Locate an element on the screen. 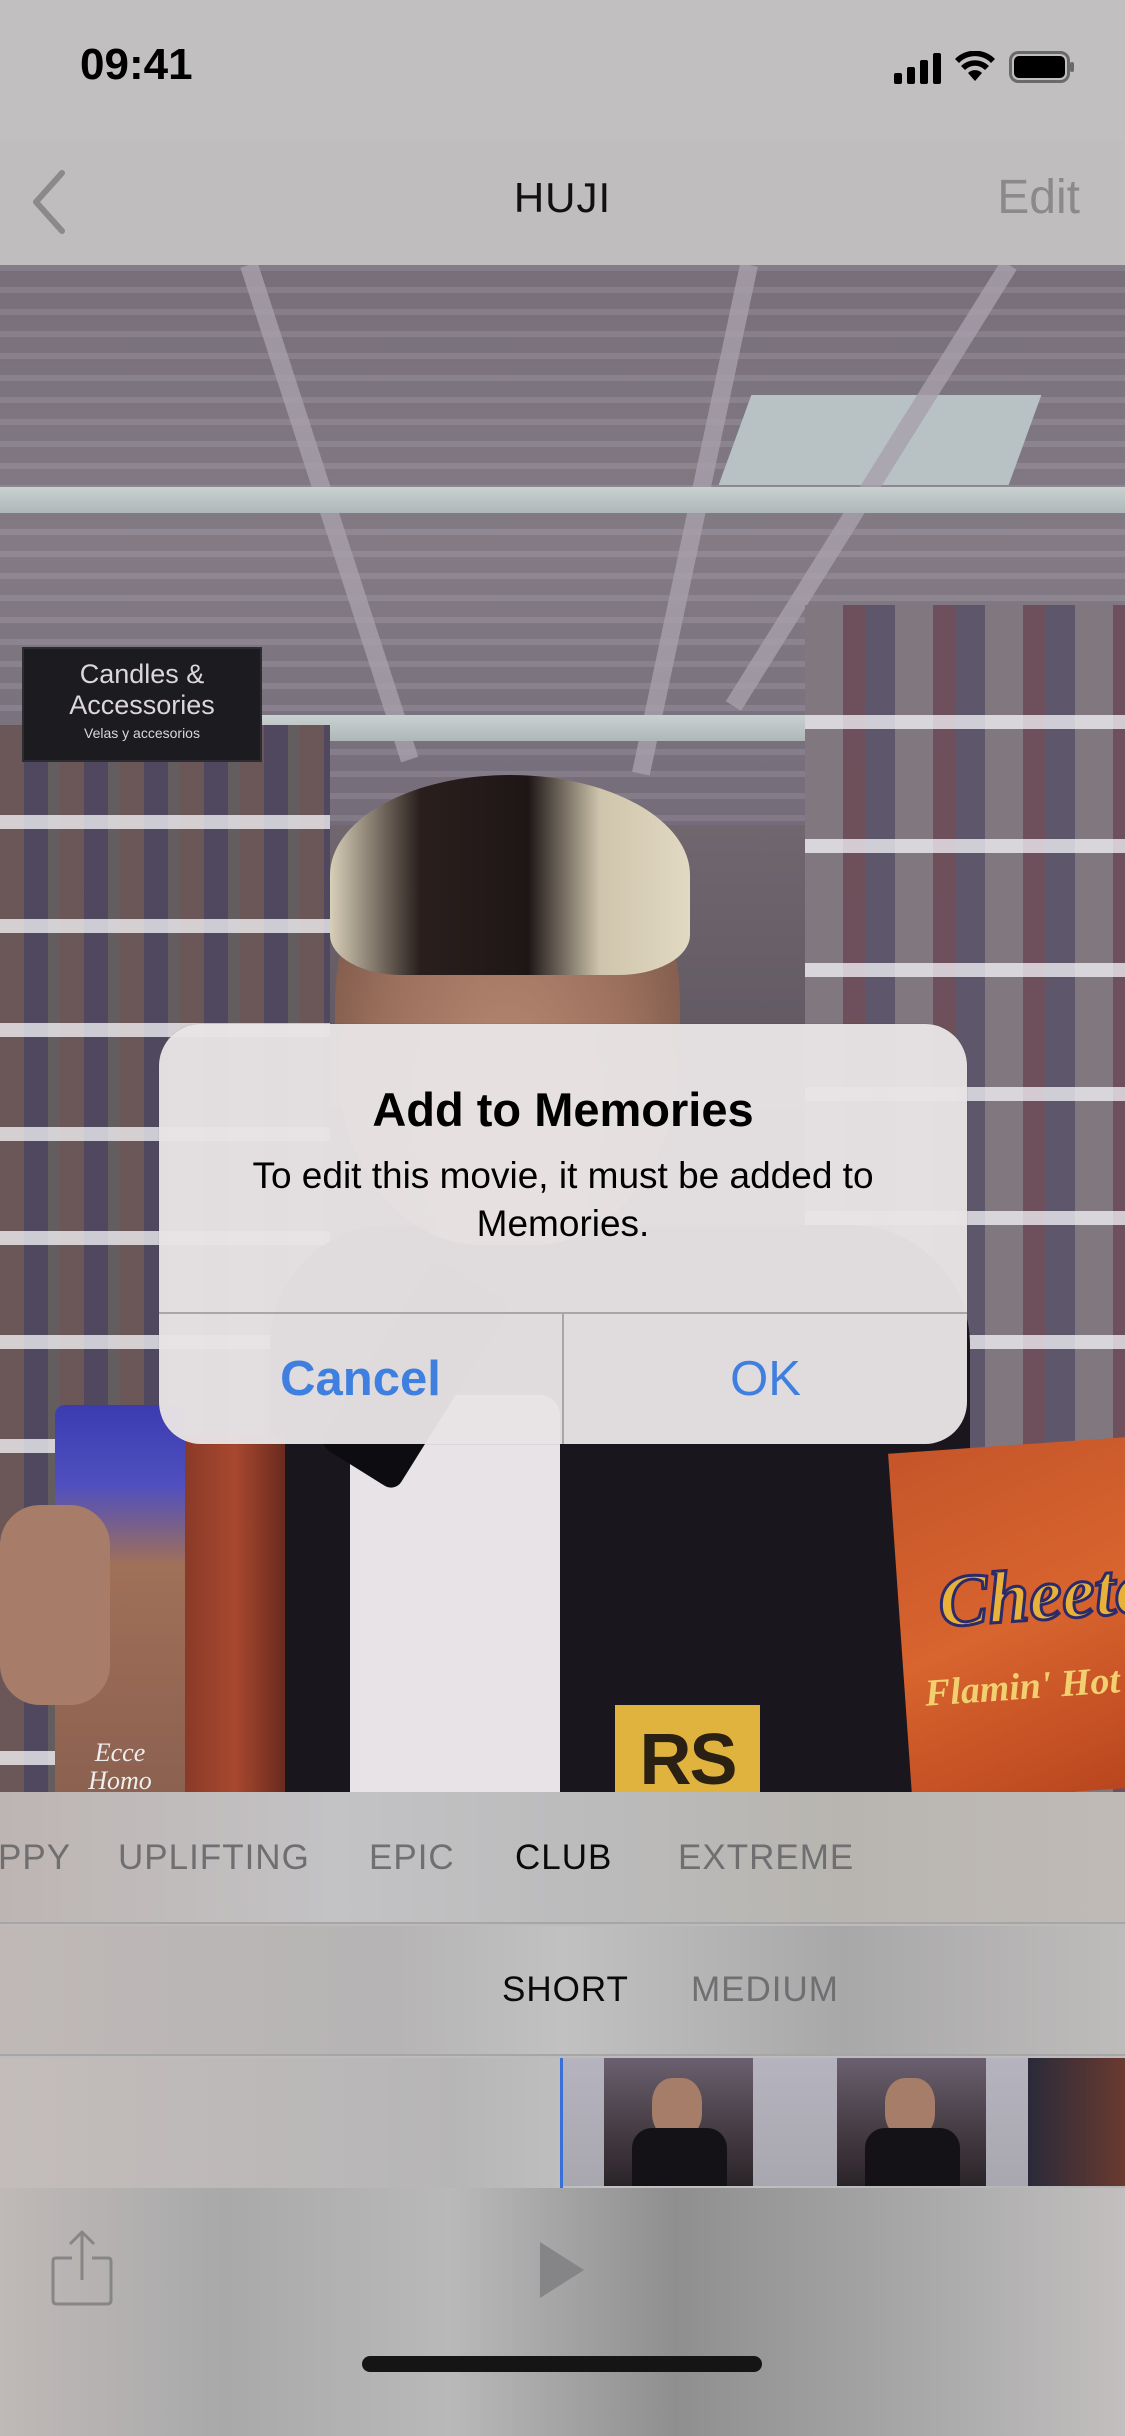 This screenshot has height=2436, width=1125. theme-happy: PPY is located at coordinates (35, 1858).